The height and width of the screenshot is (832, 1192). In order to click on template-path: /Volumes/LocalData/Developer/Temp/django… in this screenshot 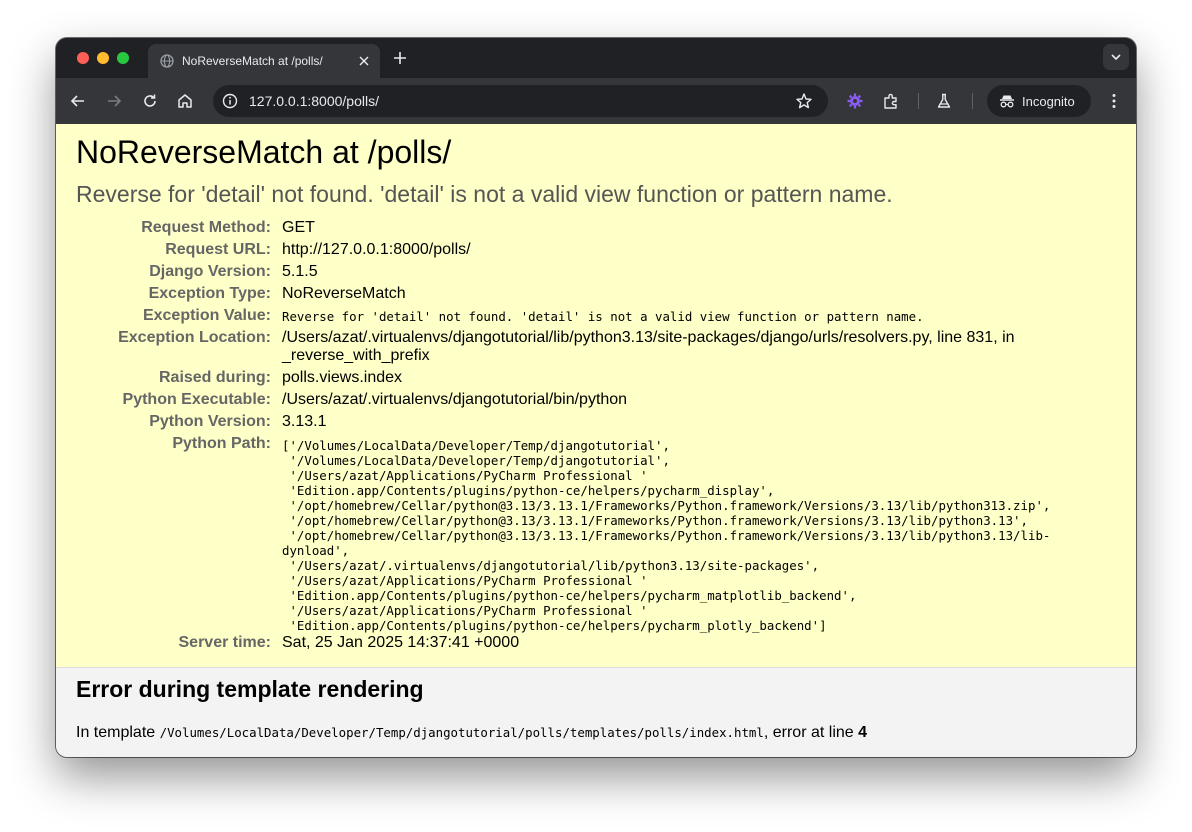, I will do `click(461, 732)`.